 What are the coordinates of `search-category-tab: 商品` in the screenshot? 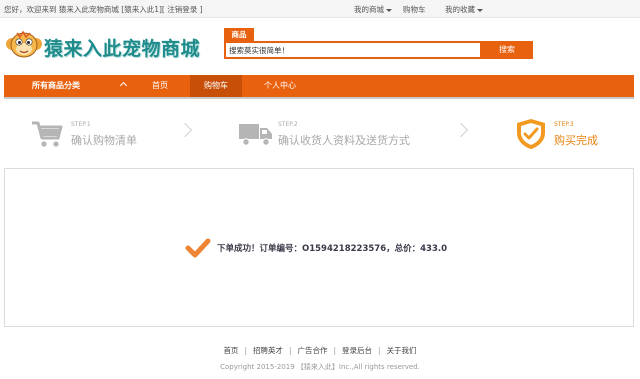 It's located at (239, 34).